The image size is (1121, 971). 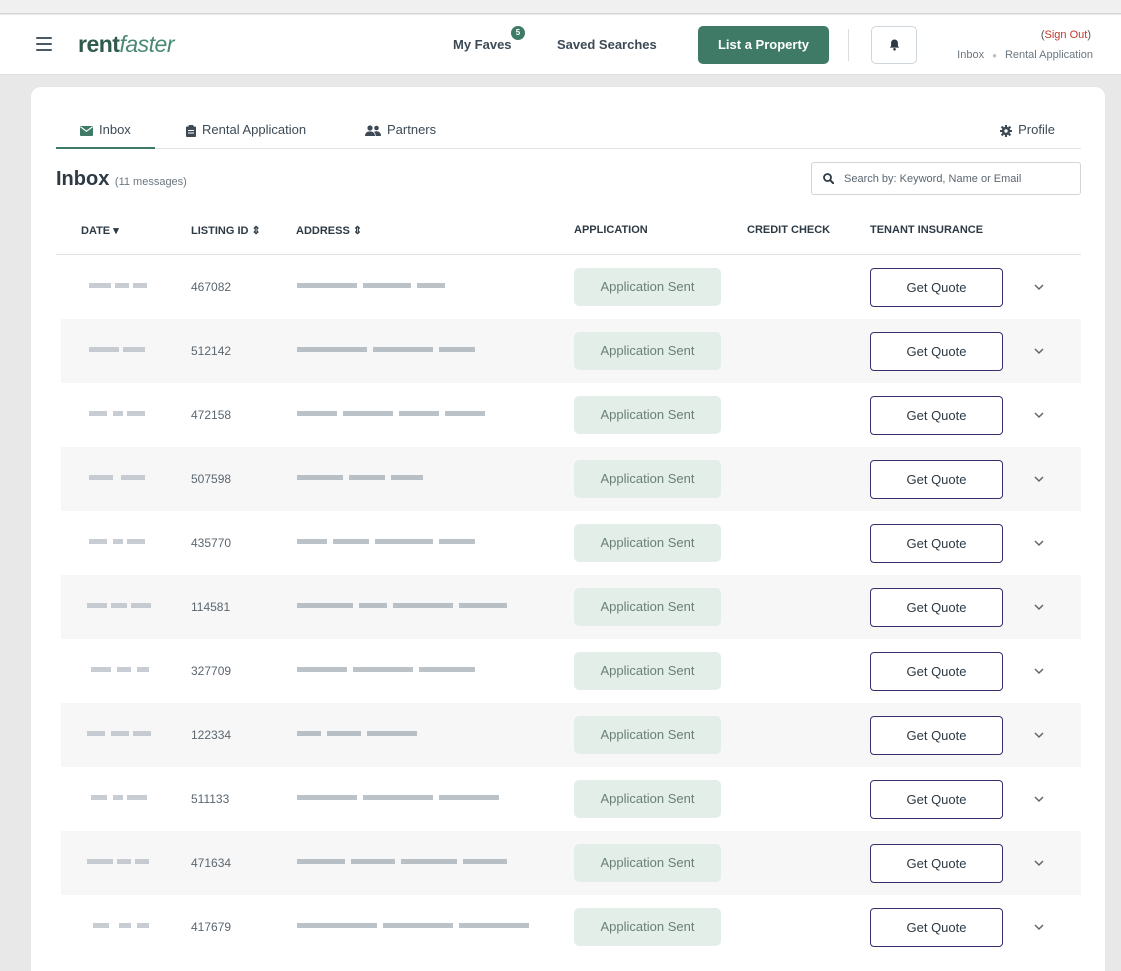 What do you see at coordinates (400, 129) in the screenshot?
I see `tab-partners: Partners` at bounding box center [400, 129].